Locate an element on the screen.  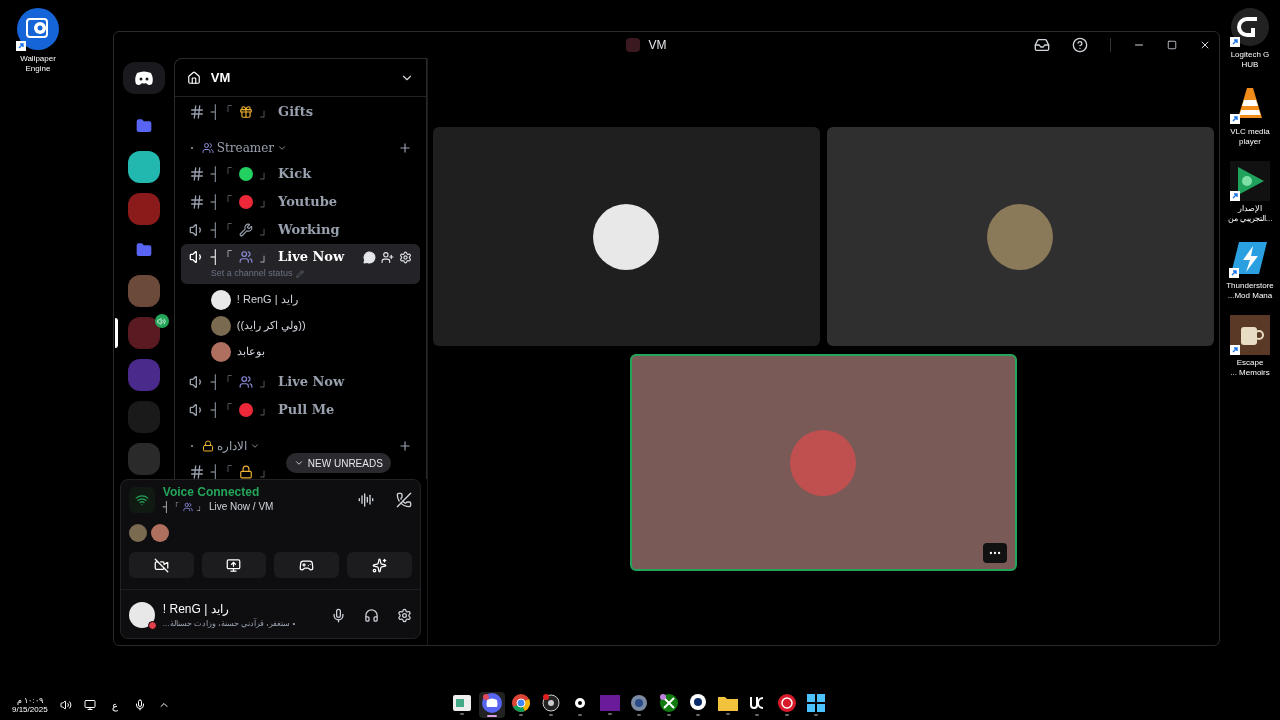
inbox-icon is located at coordinates (1042, 45).